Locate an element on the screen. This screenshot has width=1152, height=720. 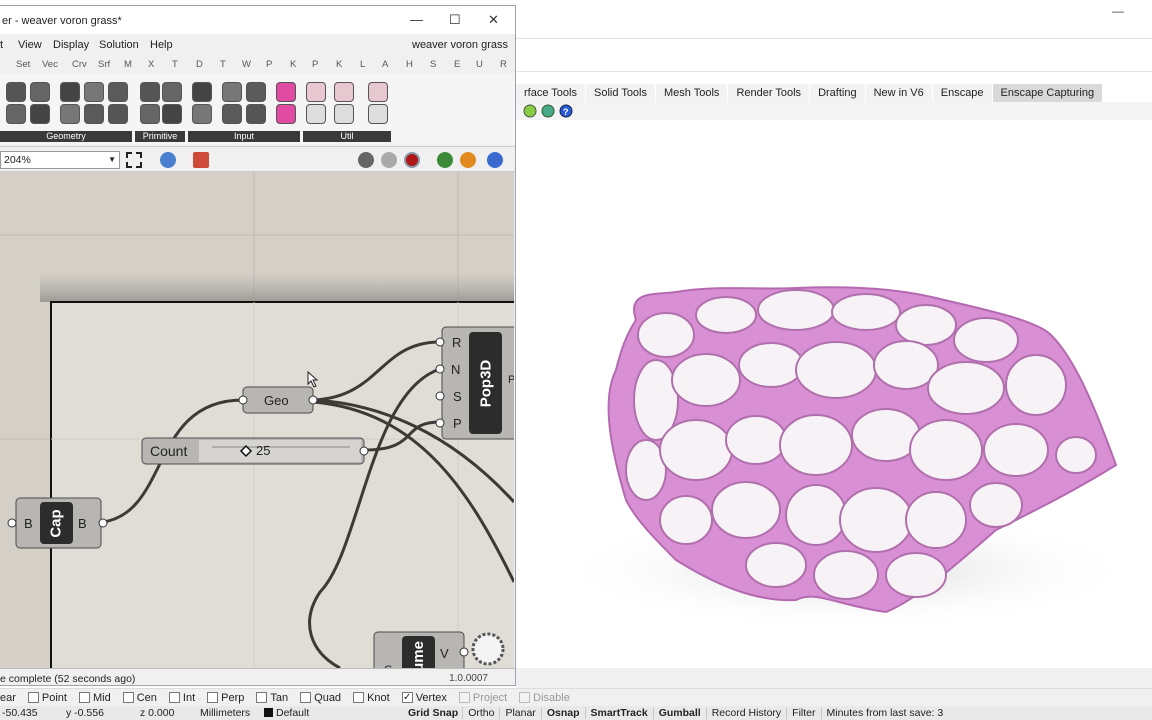
rhino-tab: rface Tools is located at coordinates (550, 93).